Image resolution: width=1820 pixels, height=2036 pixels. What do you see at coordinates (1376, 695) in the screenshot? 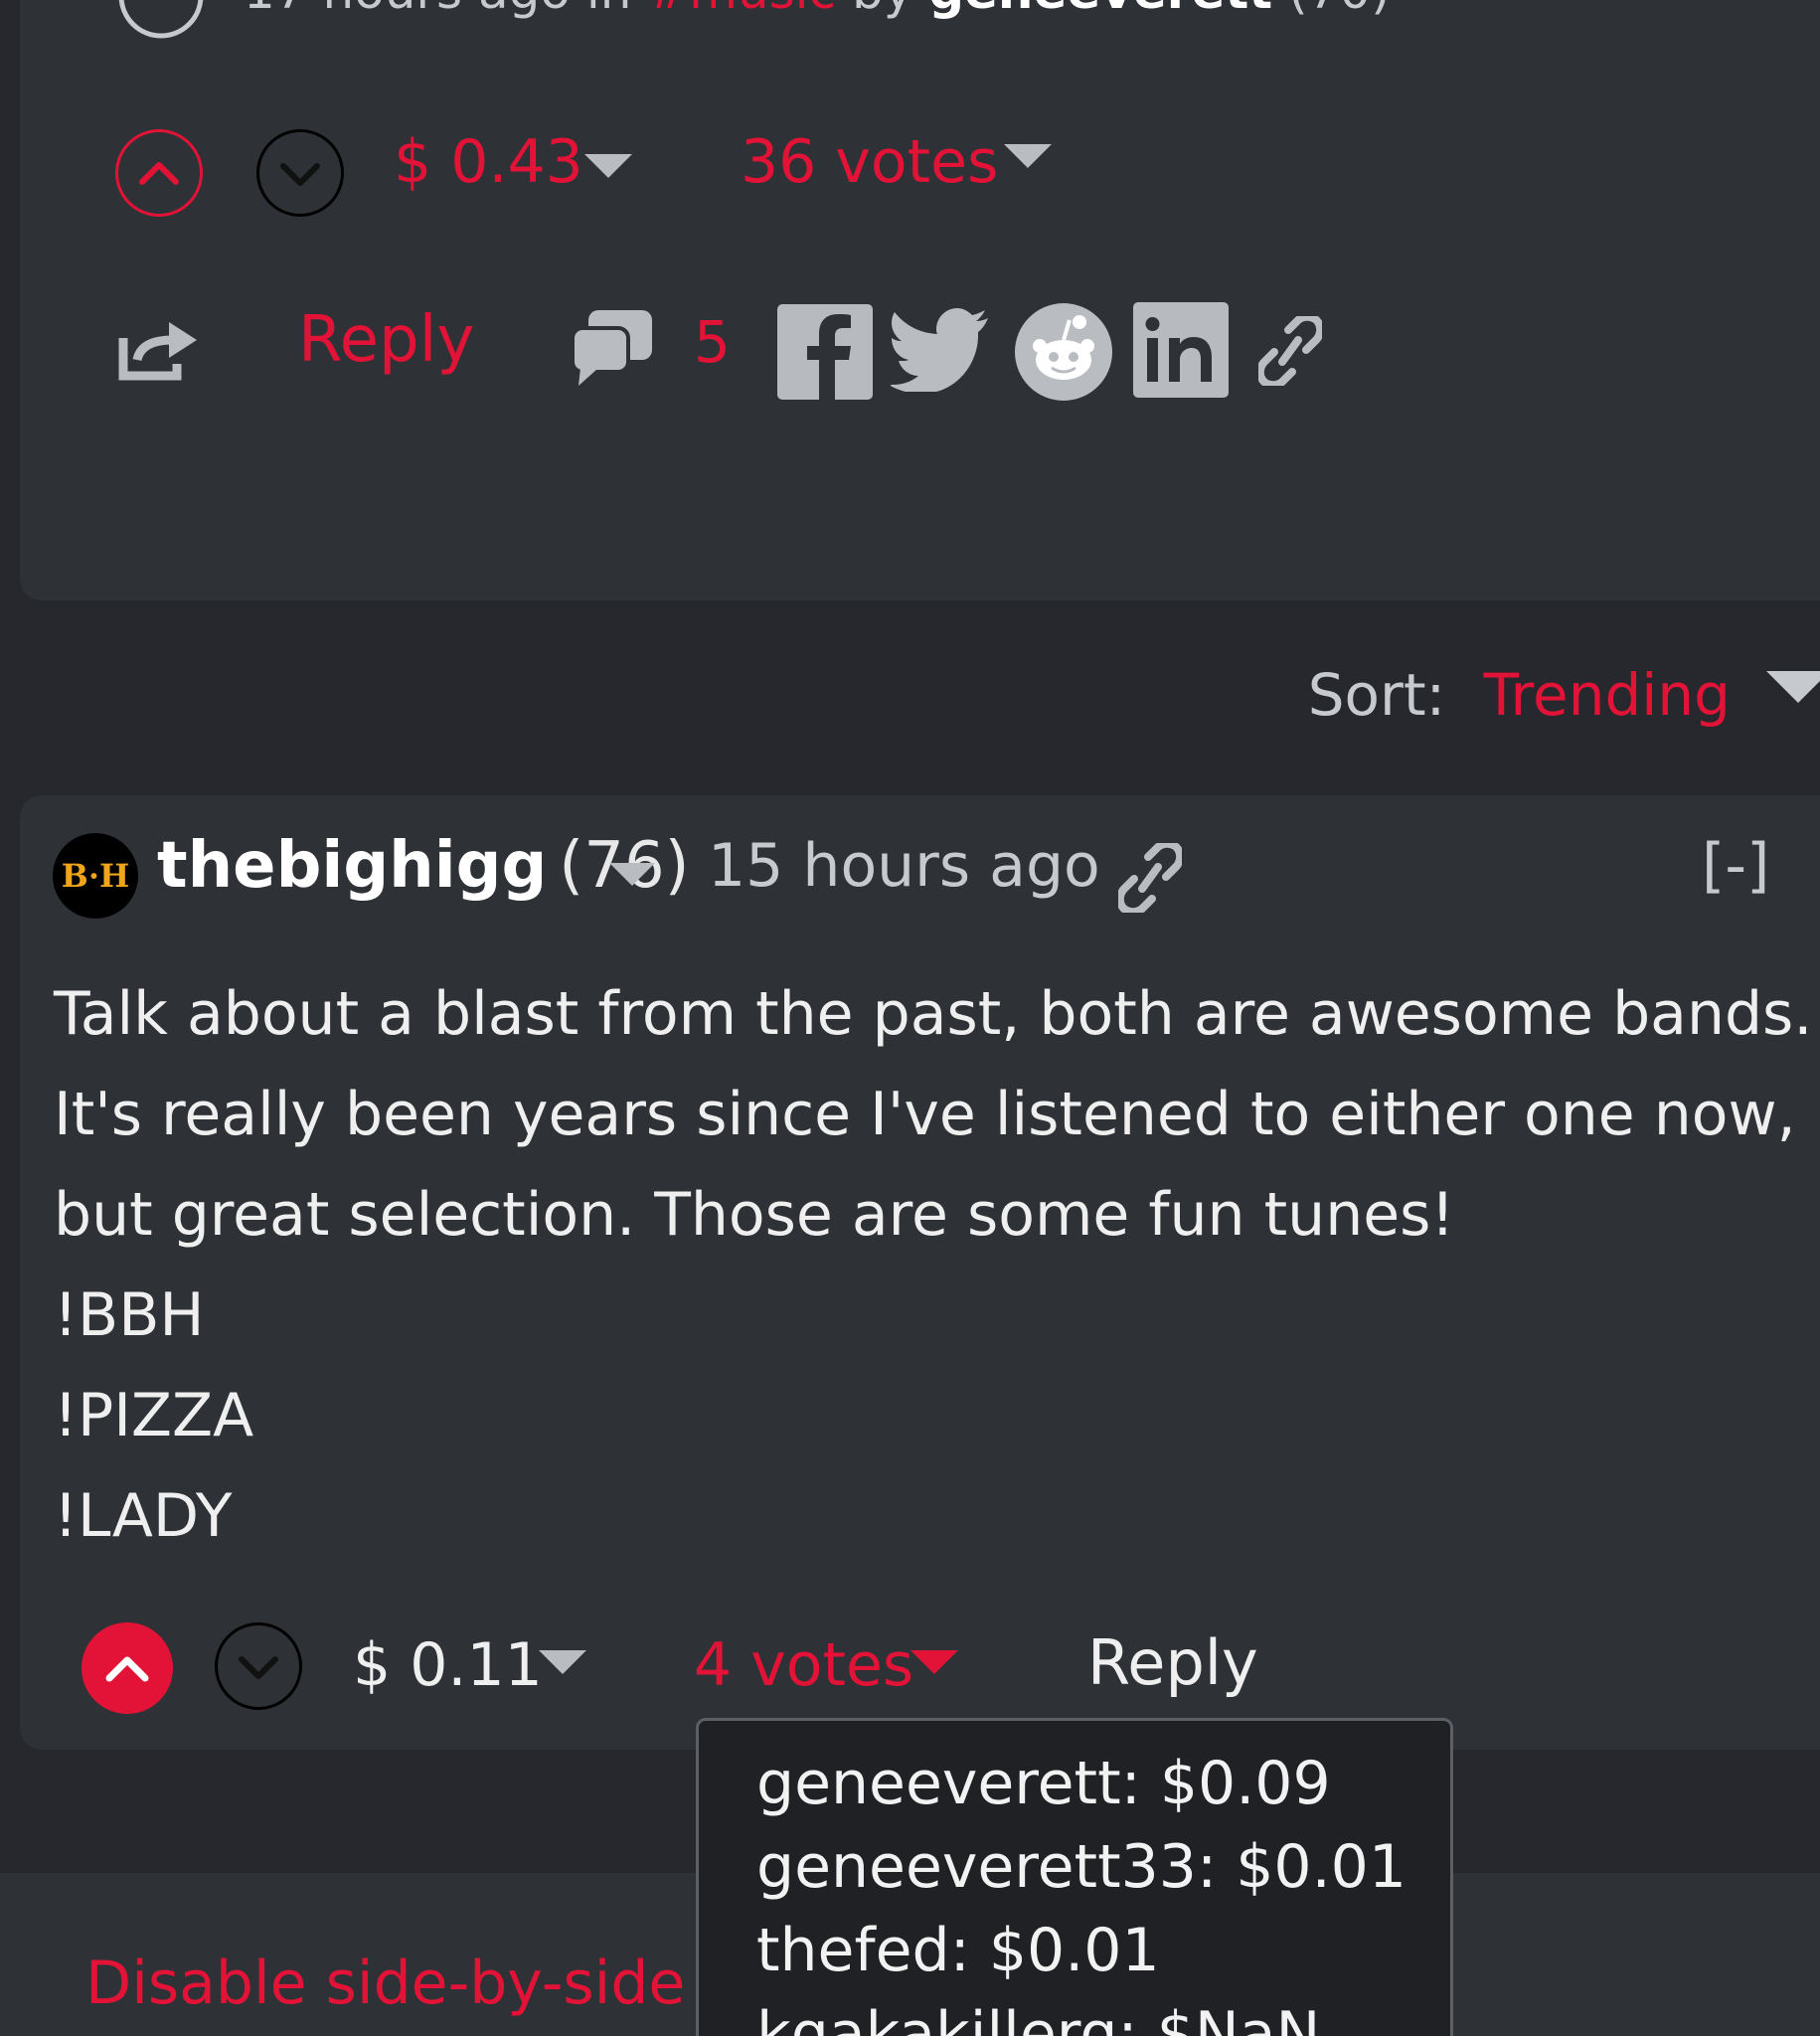
I see `sort-label: Sort:` at bounding box center [1376, 695].